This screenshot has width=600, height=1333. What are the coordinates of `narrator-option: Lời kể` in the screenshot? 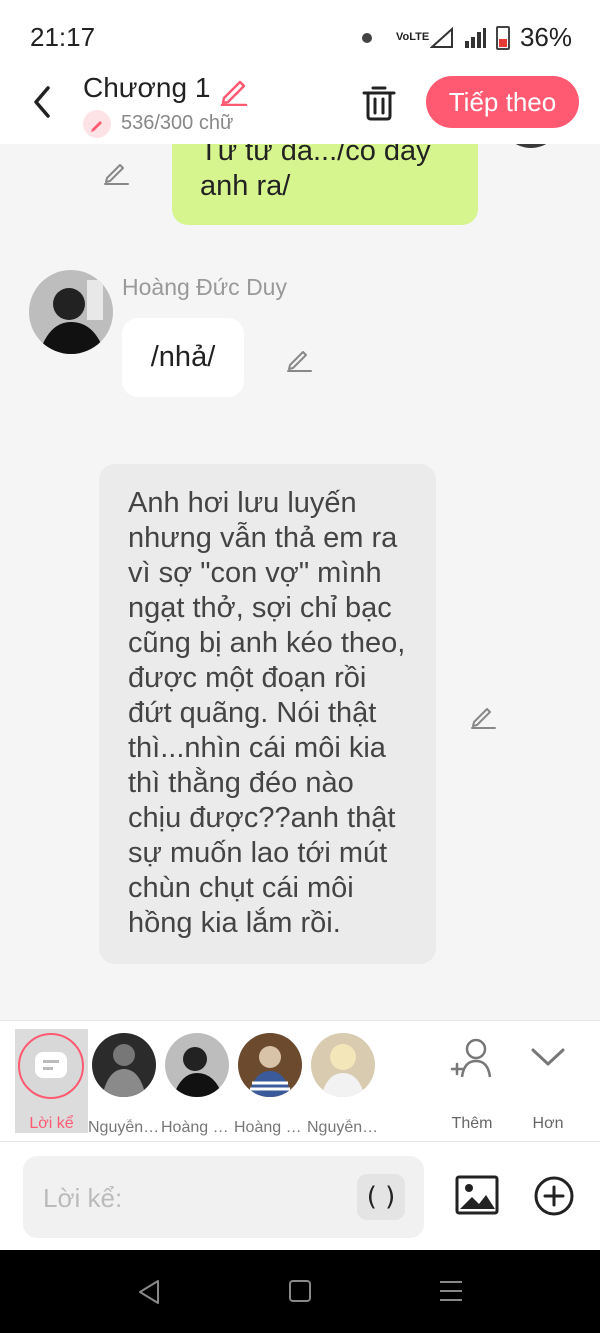 It's located at (51, 1081).